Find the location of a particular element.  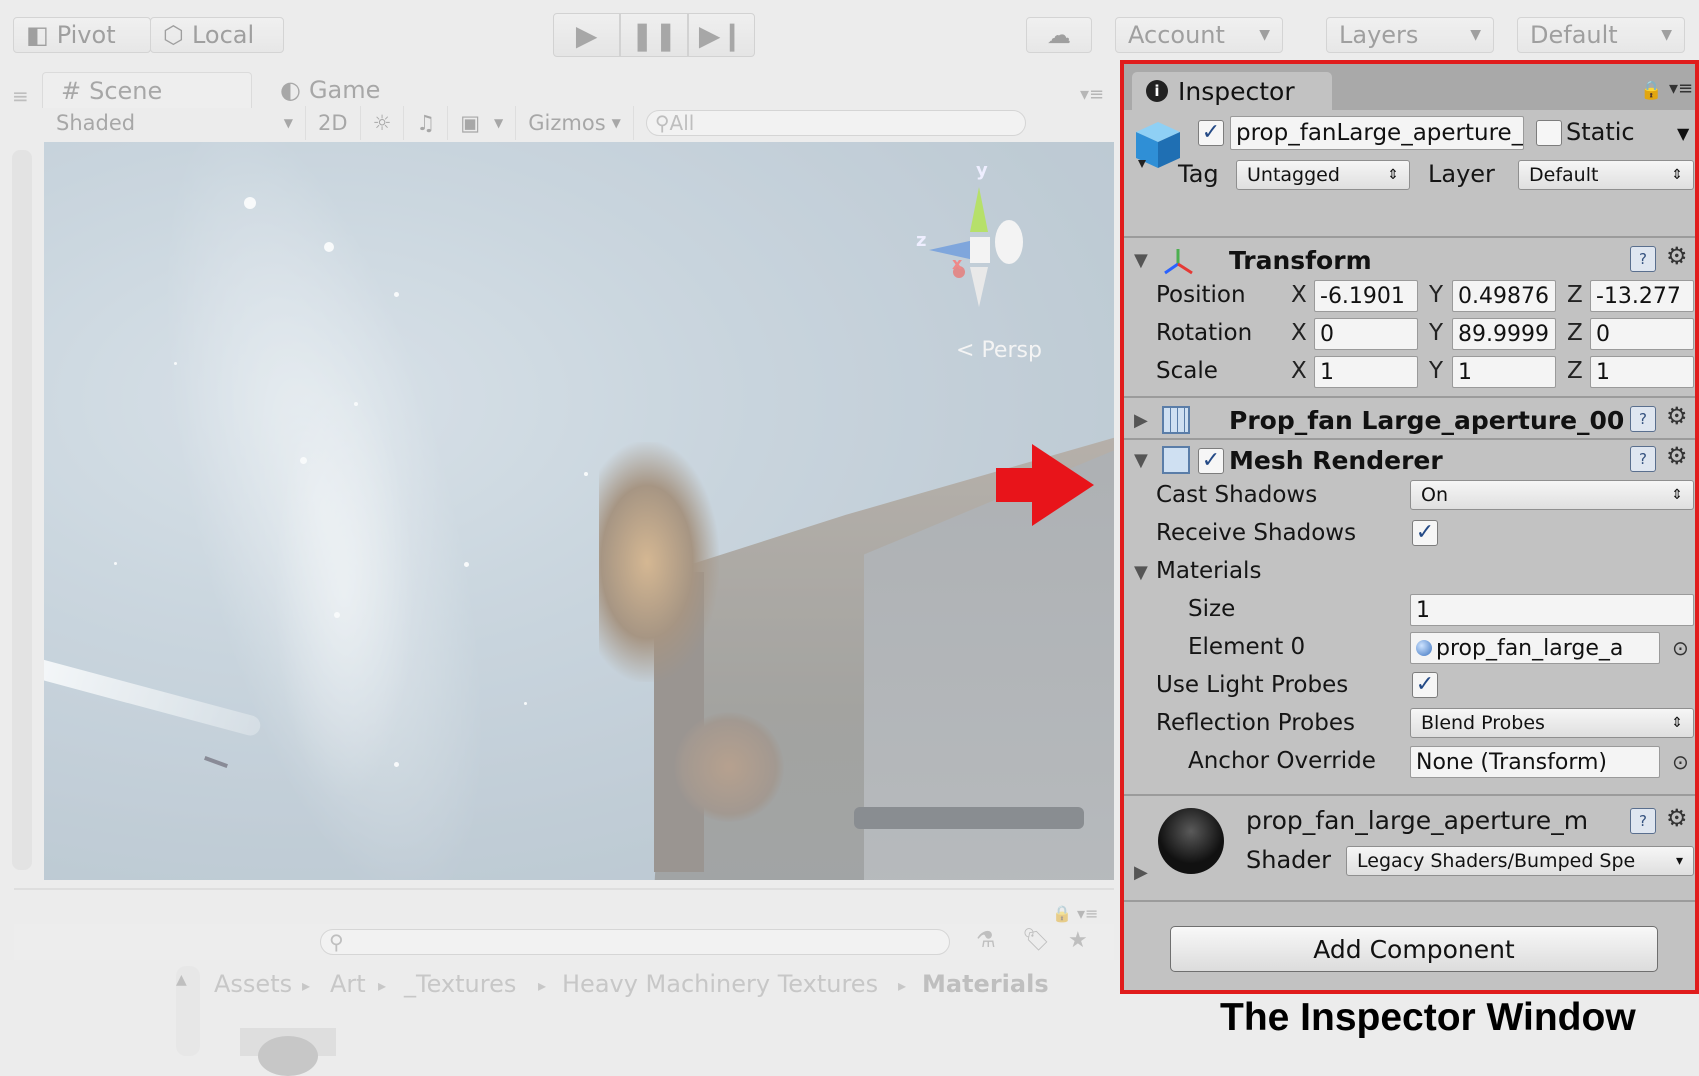

mesh-renderer-title: Mesh Renderer is located at coordinates (1336, 460).